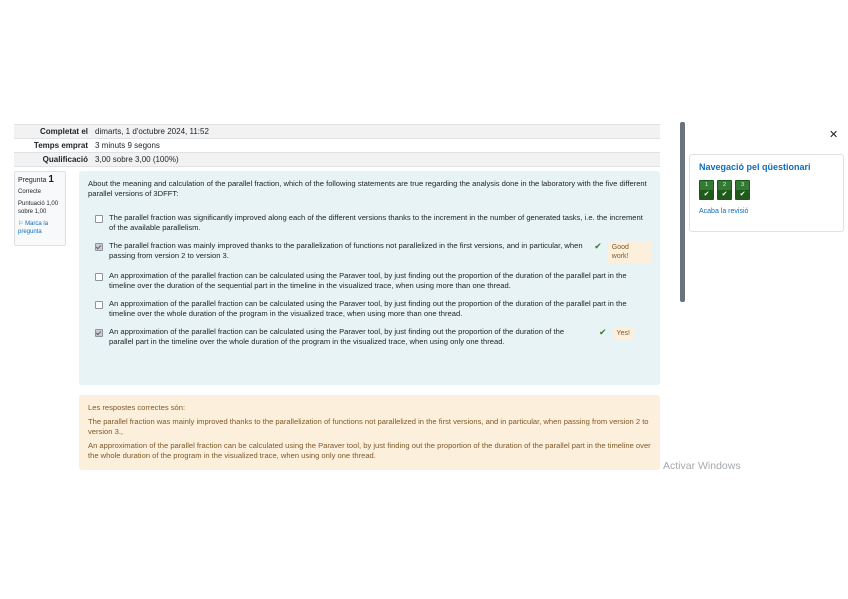 The height and width of the screenshot is (599, 848). Describe the element at coordinates (706, 190) in the screenshot. I see `quiz-nav-button-1: 1 ✔` at that location.